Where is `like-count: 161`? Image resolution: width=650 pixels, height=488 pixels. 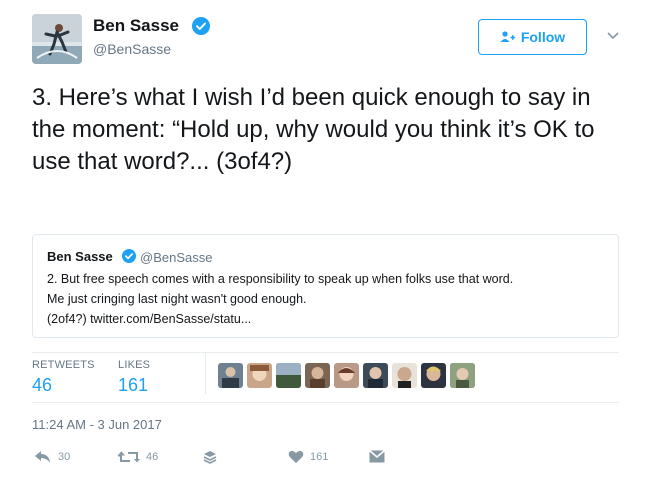
like-count: 161 is located at coordinates (319, 457).